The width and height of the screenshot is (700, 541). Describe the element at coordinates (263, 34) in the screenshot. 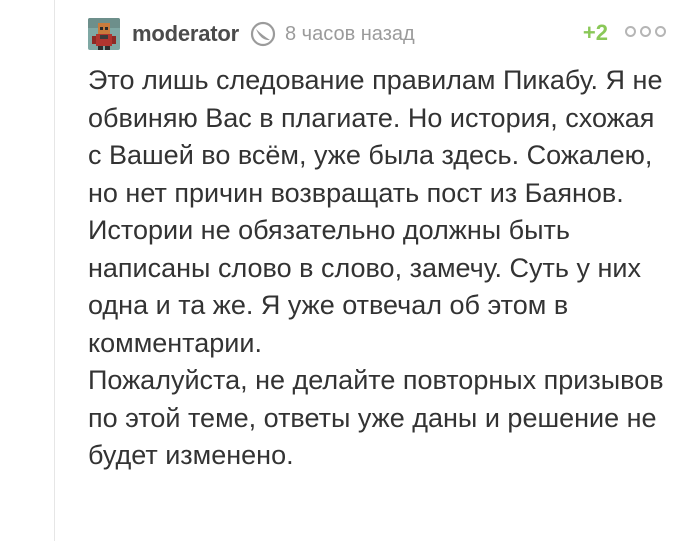

I see `moderator-icon` at that location.